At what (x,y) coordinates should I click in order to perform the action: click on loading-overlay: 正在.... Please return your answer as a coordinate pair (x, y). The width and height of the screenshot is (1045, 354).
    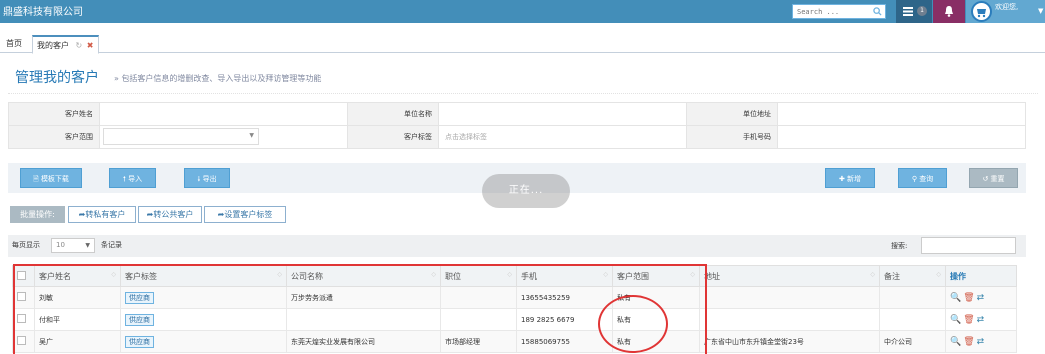
    Looking at the image, I should click on (526, 191).